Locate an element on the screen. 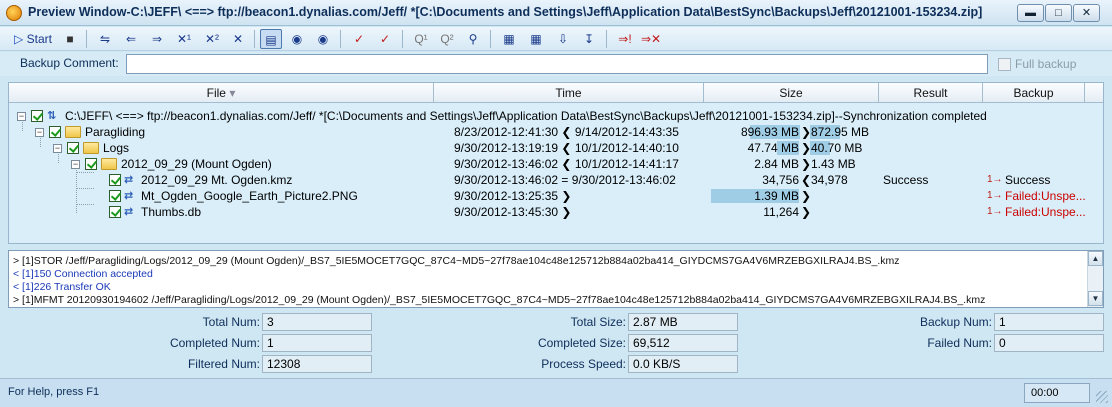 This screenshot has height=407, width=1112. move-down-button: ⇩ is located at coordinates (563, 39).